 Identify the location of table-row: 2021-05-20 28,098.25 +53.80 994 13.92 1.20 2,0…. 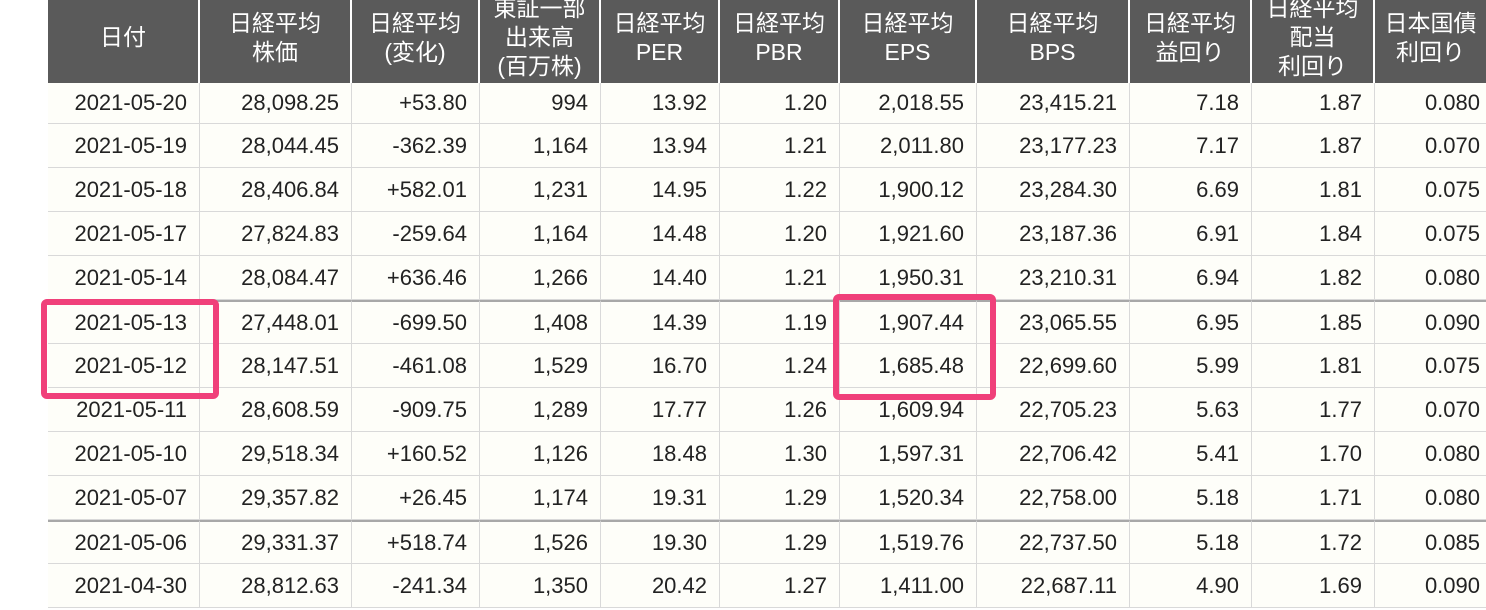
(767, 103).